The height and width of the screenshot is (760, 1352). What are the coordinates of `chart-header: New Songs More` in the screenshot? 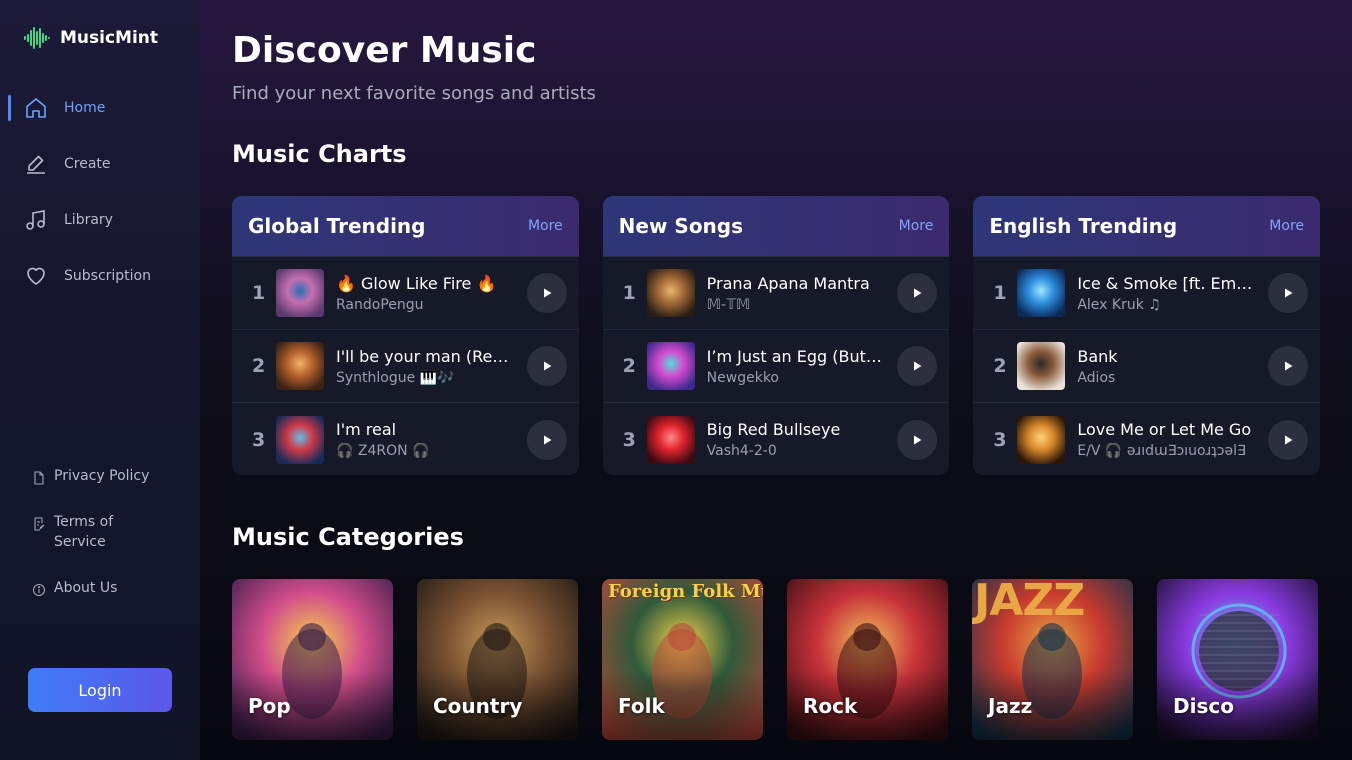 It's located at (776, 226).